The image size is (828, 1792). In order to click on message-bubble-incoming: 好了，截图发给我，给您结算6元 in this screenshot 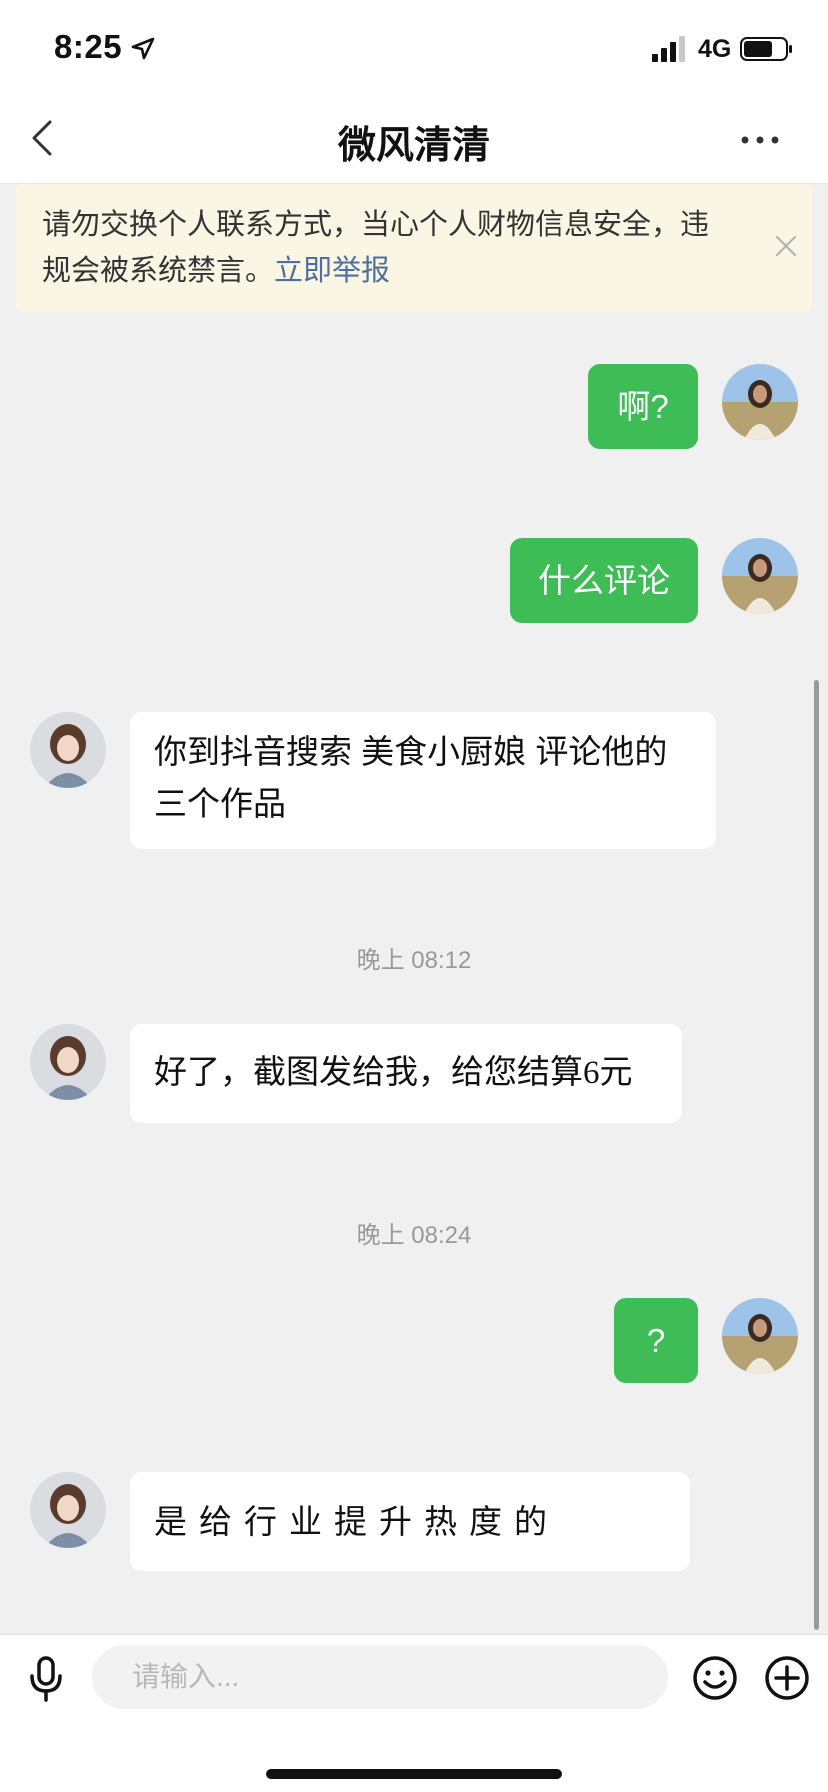, I will do `click(406, 1073)`.